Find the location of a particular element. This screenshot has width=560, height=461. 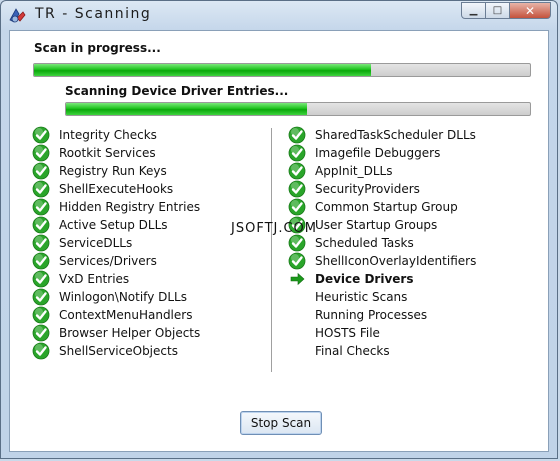

scan-item-label: ShellExecuteHooks is located at coordinates (116, 189).